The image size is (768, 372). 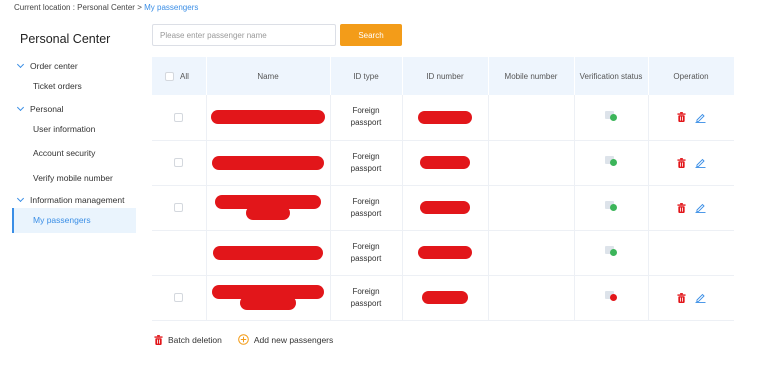 I want to click on sidebar-group-information-management: Information management My passengers, so click(x=74, y=212).